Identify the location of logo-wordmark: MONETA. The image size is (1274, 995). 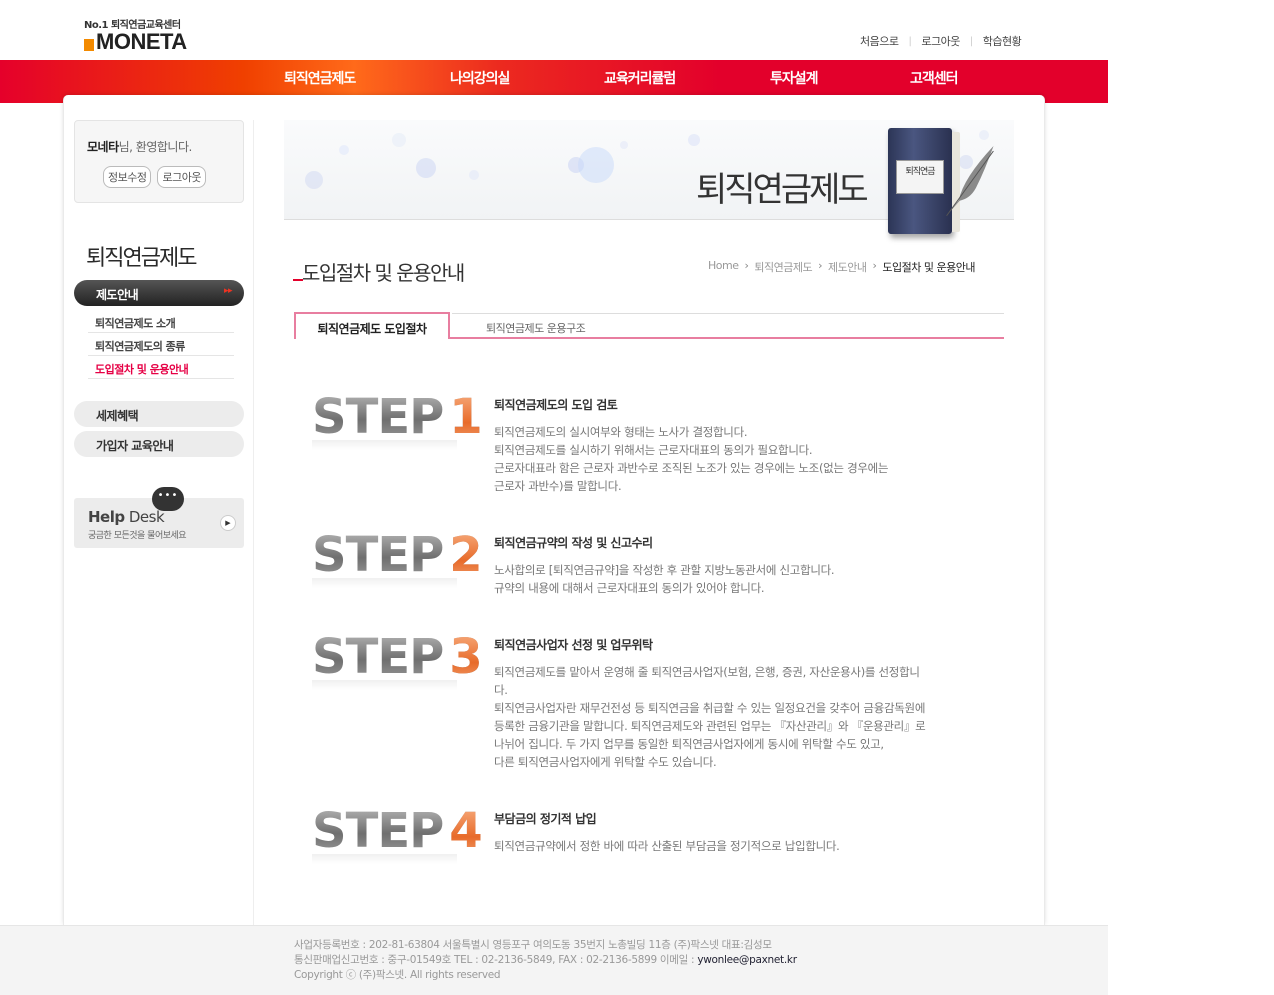
(144, 41).